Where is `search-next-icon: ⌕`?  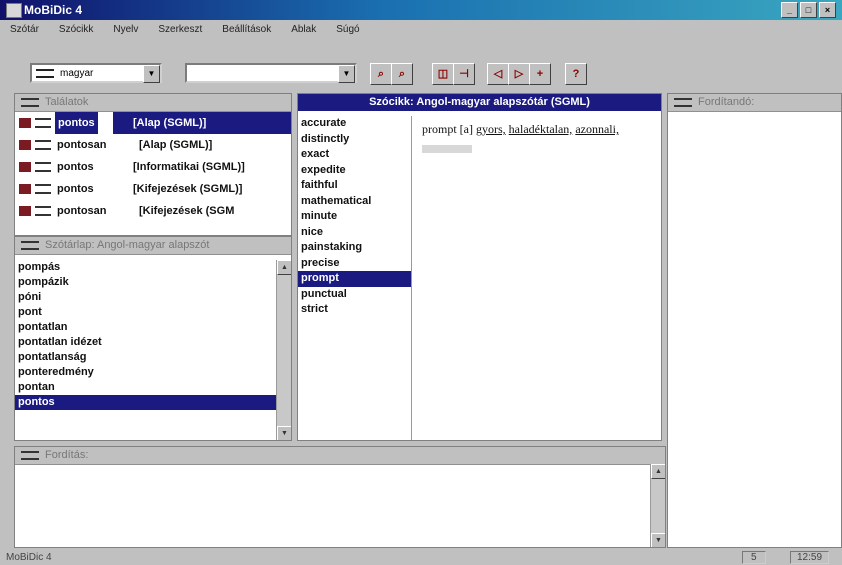 search-next-icon: ⌕ is located at coordinates (402, 74).